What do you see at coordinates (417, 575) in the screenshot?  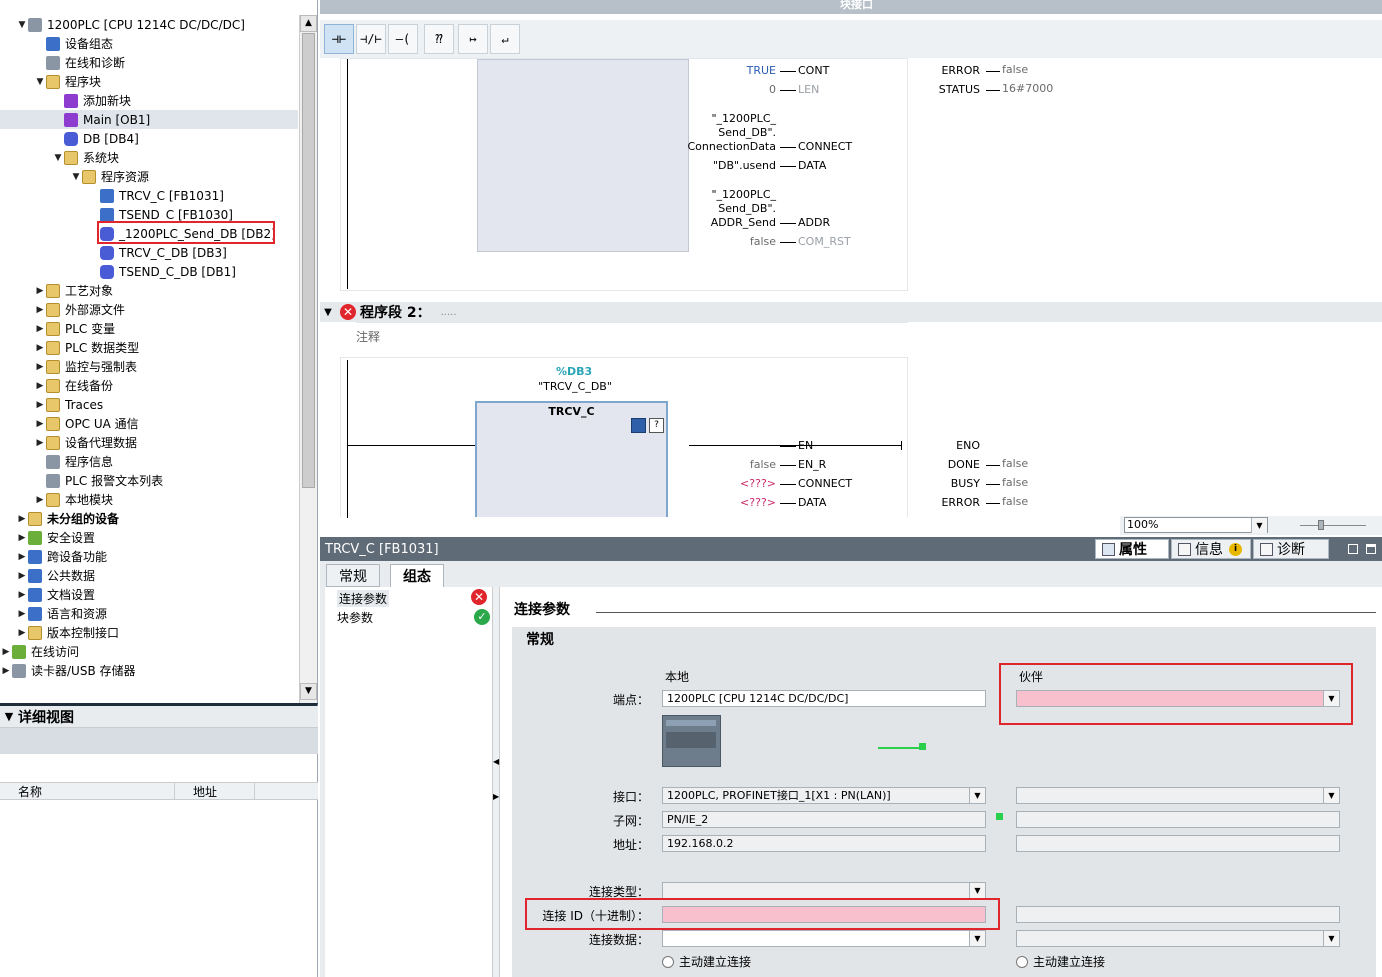 I see `tab-config: 组态` at bounding box center [417, 575].